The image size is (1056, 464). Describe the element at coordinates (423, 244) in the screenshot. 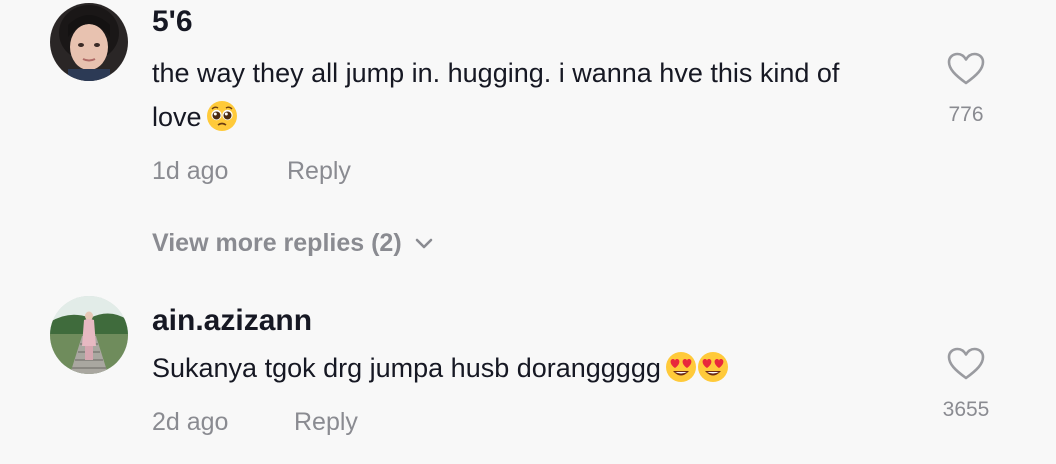

I see `chevron-down-icon` at that location.